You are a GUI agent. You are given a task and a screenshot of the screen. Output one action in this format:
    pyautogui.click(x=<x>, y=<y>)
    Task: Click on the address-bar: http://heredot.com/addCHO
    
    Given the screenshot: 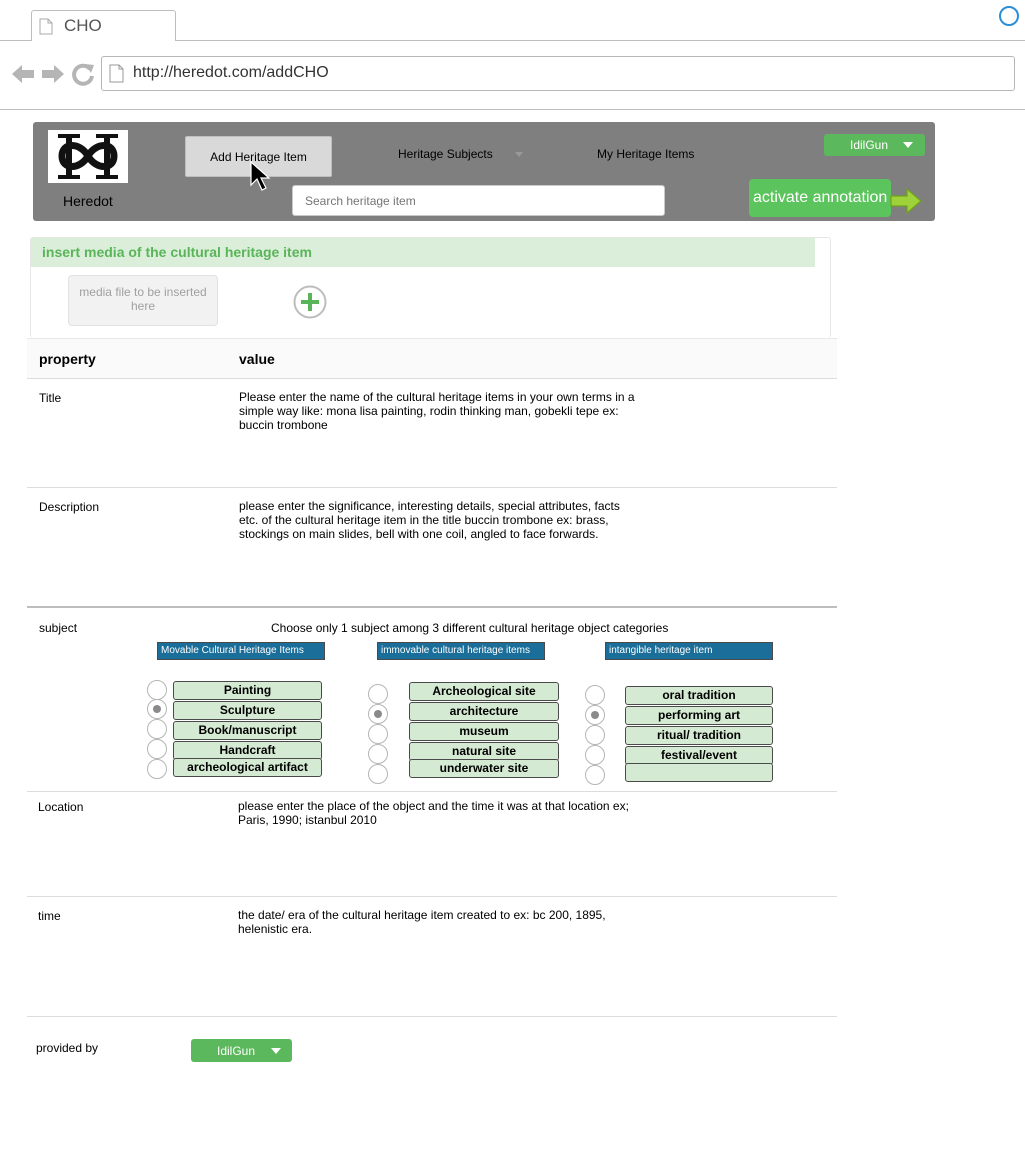 What is the action you would take?
    pyautogui.click(x=558, y=73)
    